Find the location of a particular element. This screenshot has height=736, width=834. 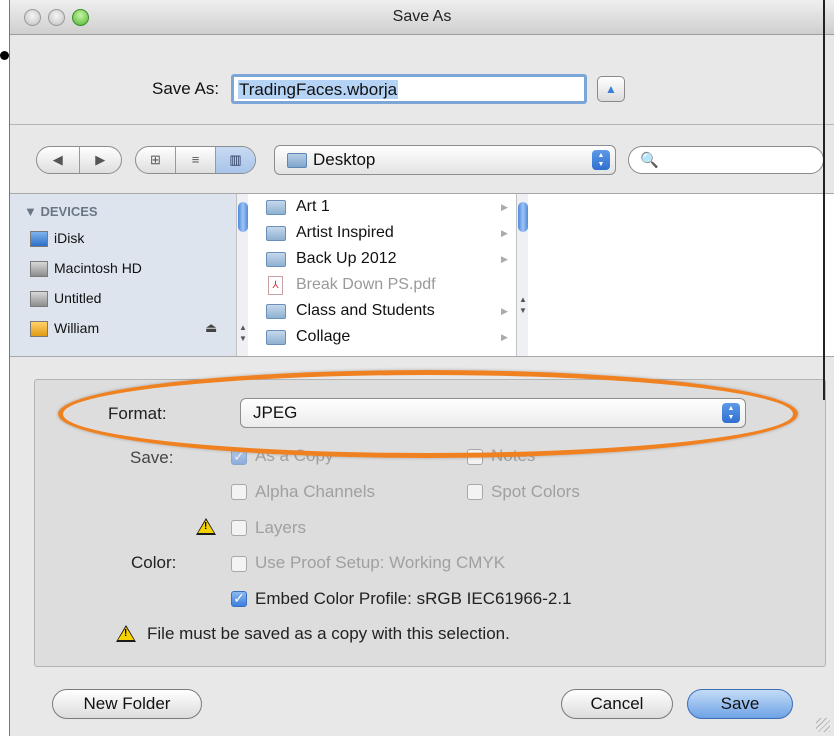

column-view-button: ▥ is located at coordinates (235, 160).